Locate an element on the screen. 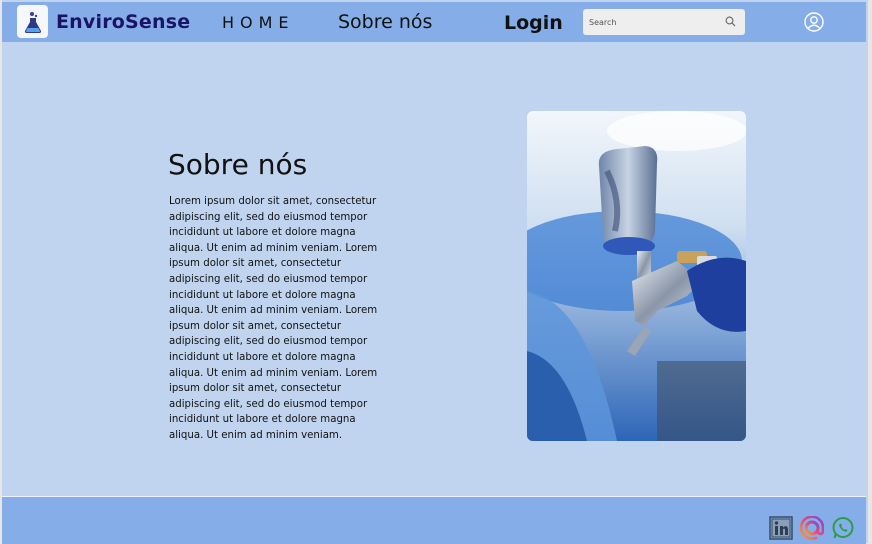  brand-name: EnviroSense is located at coordinates (123, 22).